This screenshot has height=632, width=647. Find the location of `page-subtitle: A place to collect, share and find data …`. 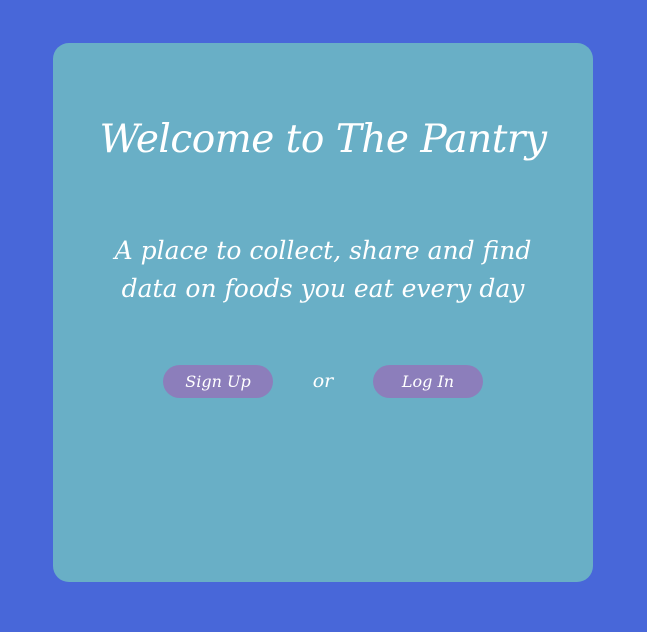

page-subtitle: A place to collect, share and find data … is located at coordinates (323, 269).